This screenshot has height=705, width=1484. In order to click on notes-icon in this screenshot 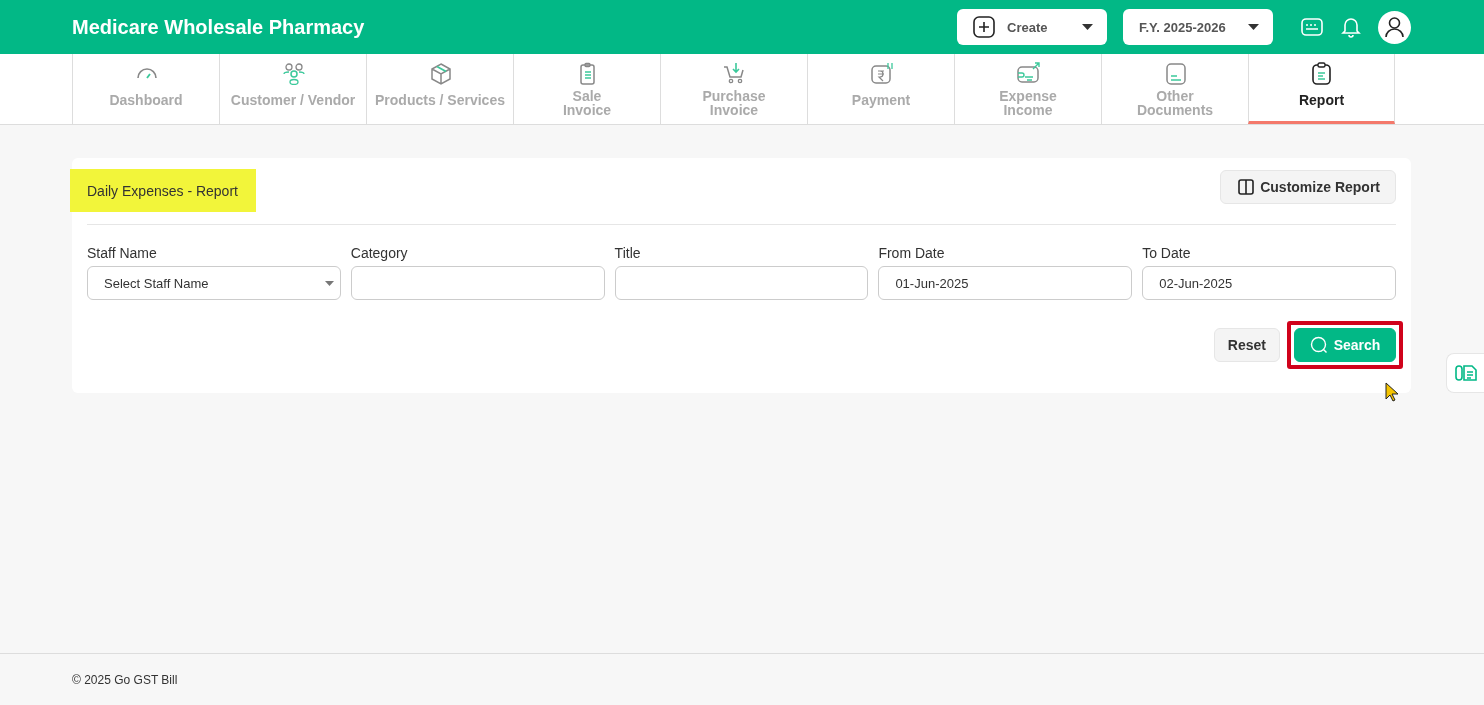, I will do `click(1465, 373)`.